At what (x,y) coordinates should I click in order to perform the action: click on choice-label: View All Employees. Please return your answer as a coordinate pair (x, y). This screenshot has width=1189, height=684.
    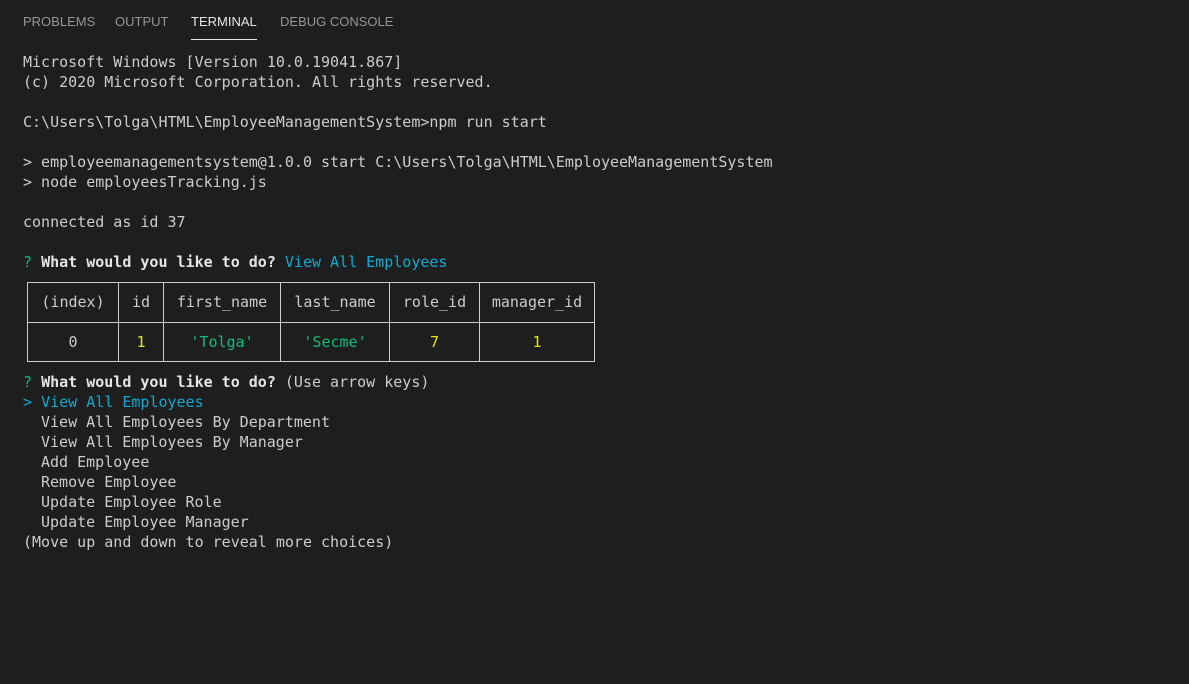
    Looking at the image, I should click on (122, 402).